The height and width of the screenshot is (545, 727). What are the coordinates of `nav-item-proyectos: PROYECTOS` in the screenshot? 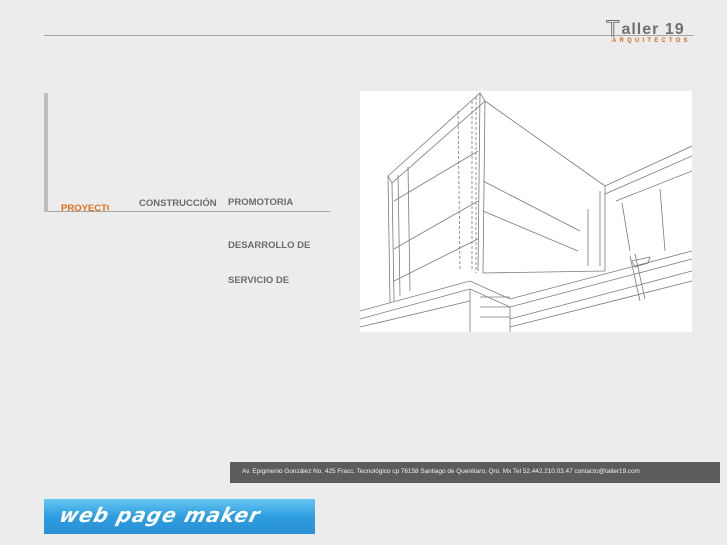 It's located at (85, 208).